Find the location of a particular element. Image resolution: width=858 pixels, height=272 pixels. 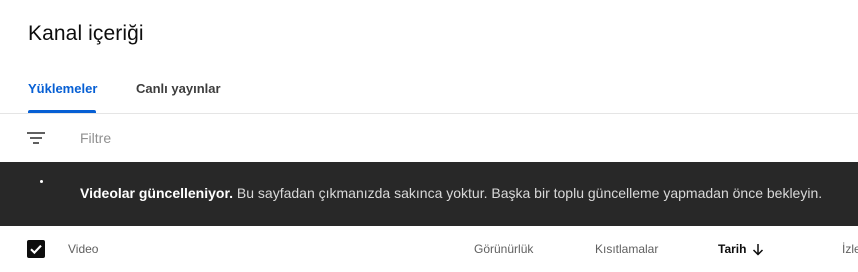

column-video: Video is located at coordinates (83, 249).